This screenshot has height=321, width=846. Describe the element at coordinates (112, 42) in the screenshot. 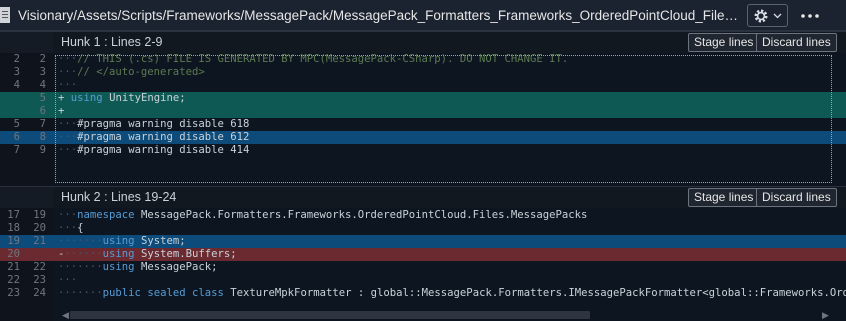

I see `hunk-1-title: Hunk 1 : Lines 2-9` at that location.